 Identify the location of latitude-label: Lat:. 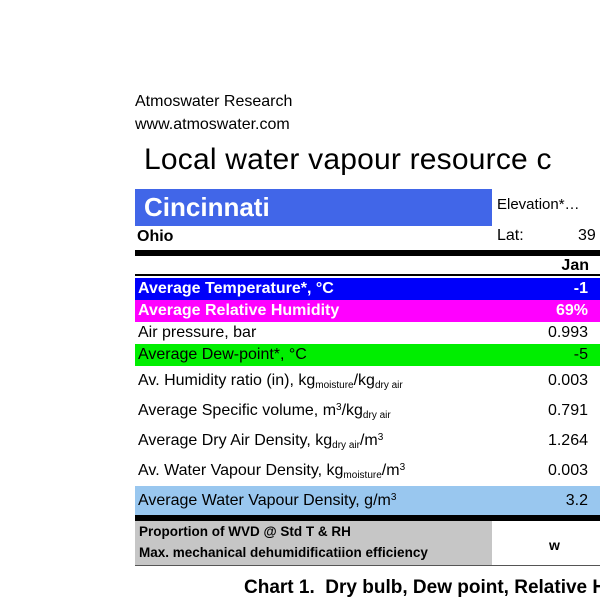
(510, 235).